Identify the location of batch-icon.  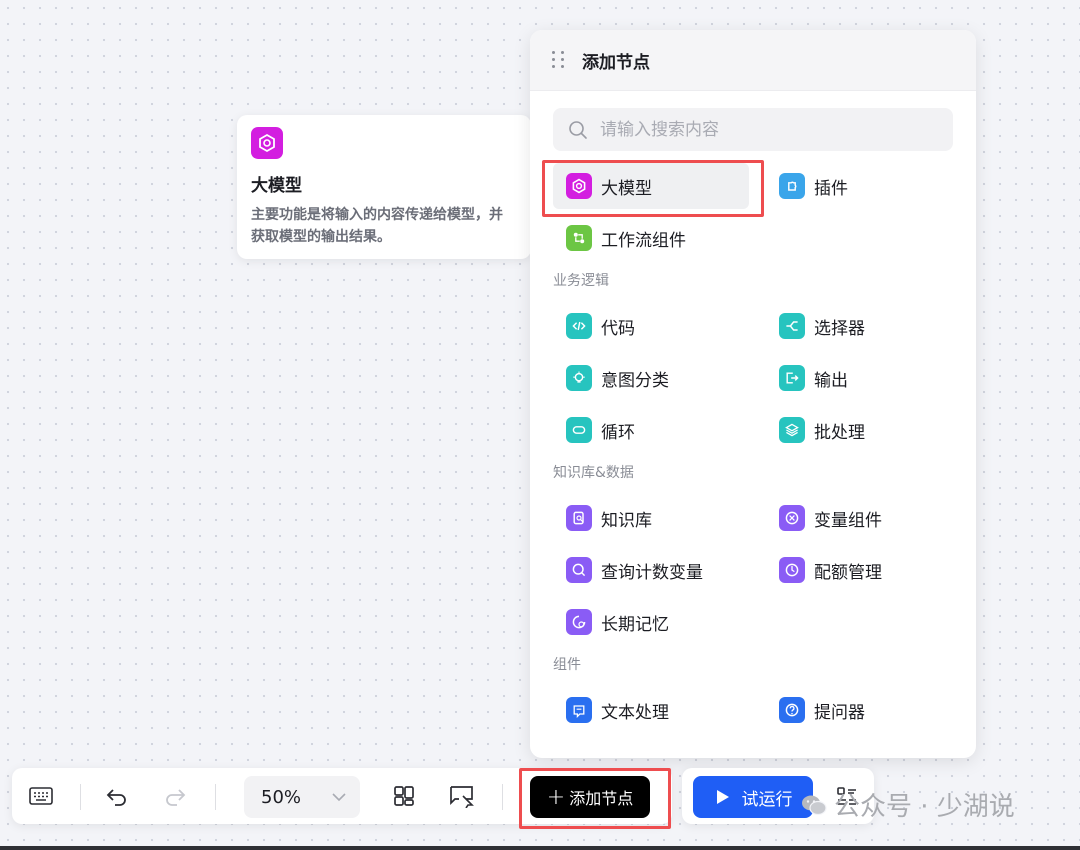
(792, 430).